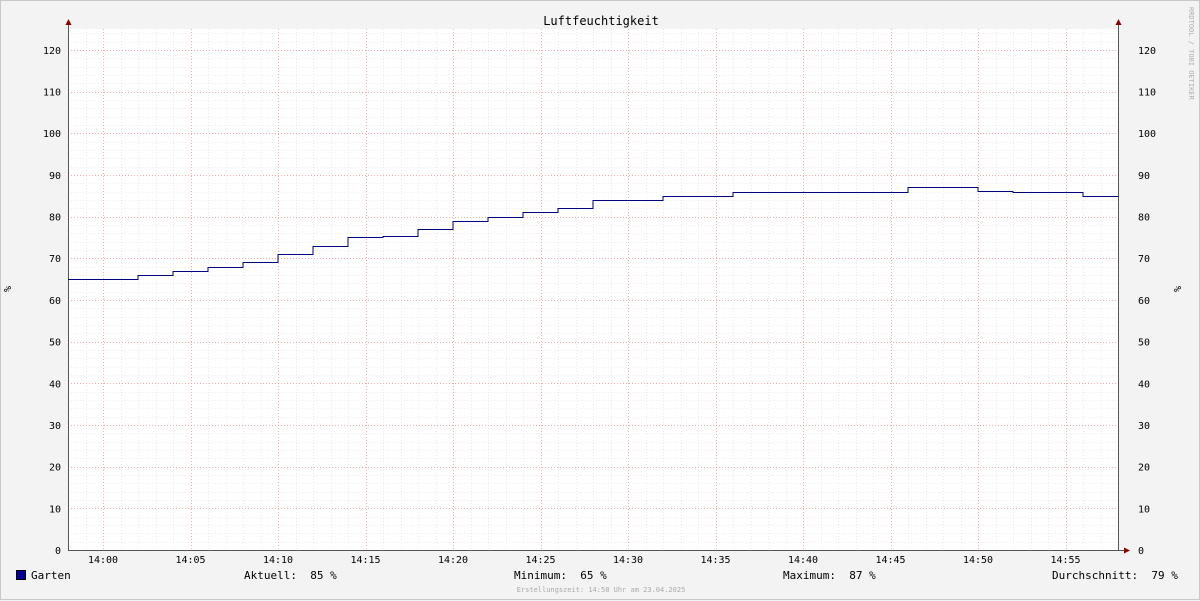 Image resolution: width=1200 pixels, height=601 pixels. Describe the element at coordinates (1144, 259) in the screenshot. I see `y-tick-label-right: 70` at that location.